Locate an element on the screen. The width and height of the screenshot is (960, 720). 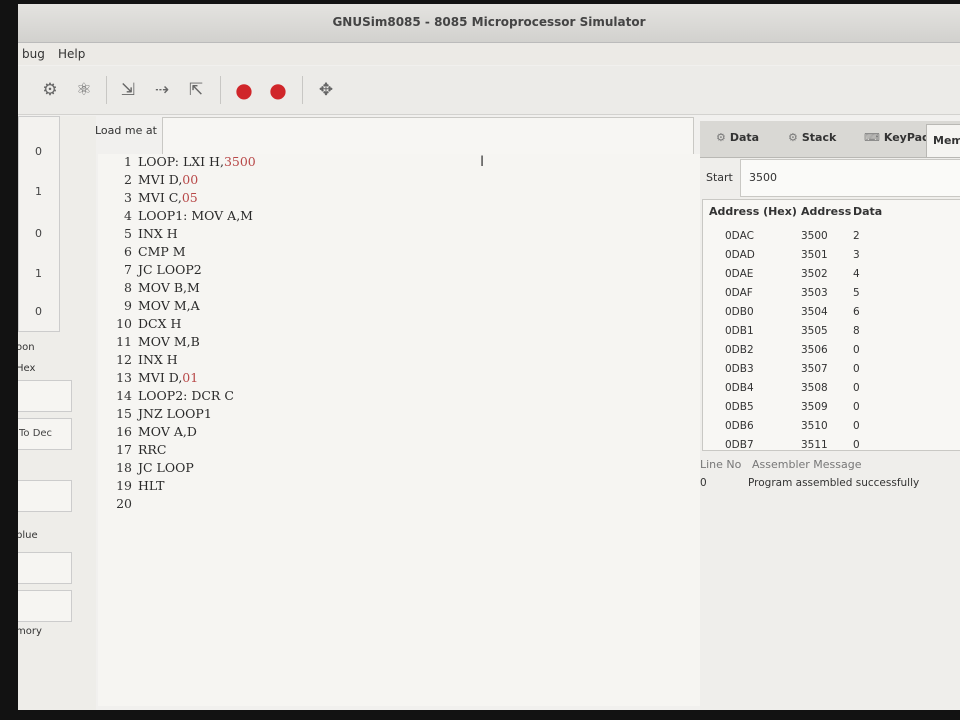
code-text: CMP M is located at coordinates (162, 251).